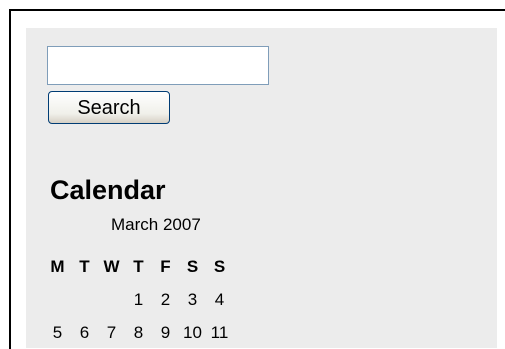 Image resolution: width=505 pixels, height=349 pixels. What do you see at coordinates (156, 224) in the screenshot?
I see `calendar-month-caption: March 2007` at bounding box center [156, 224].